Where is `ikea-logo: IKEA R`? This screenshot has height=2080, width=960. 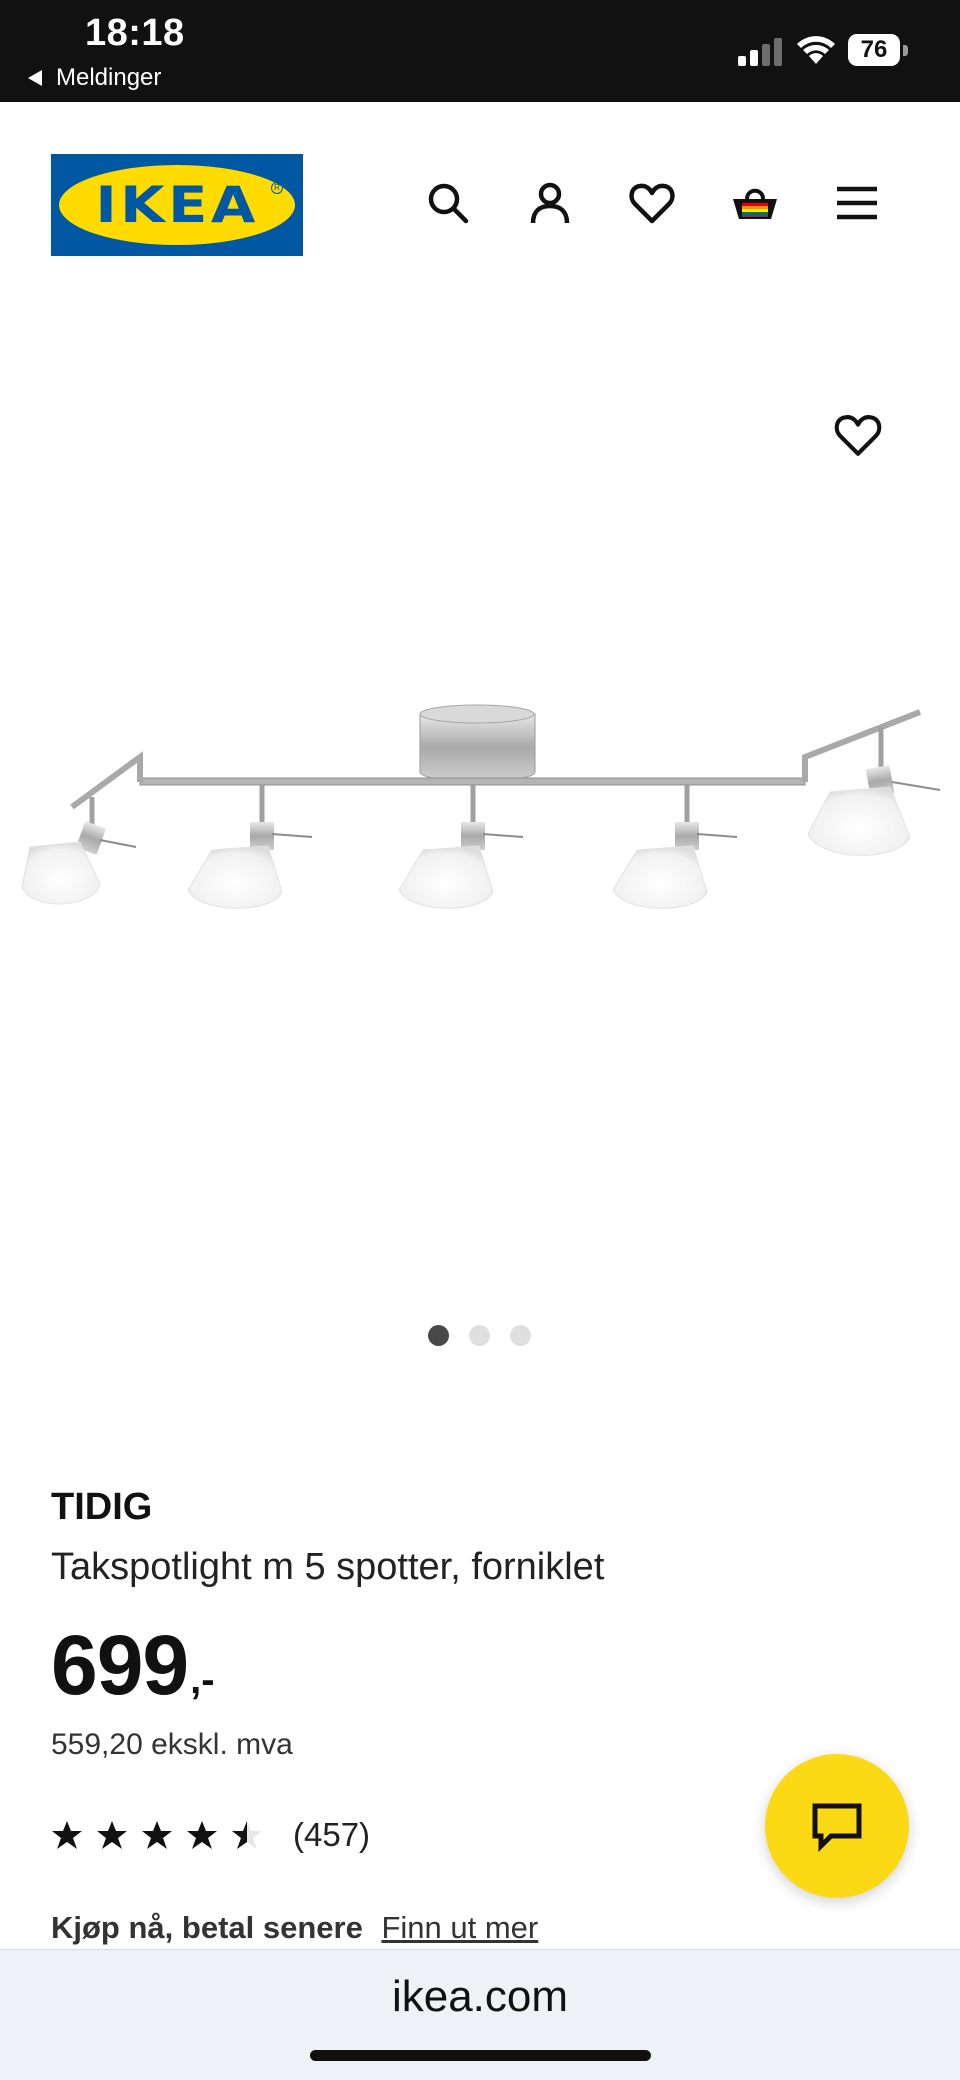
ikea-logo: IKEA R is located at coordinates (177, 205).